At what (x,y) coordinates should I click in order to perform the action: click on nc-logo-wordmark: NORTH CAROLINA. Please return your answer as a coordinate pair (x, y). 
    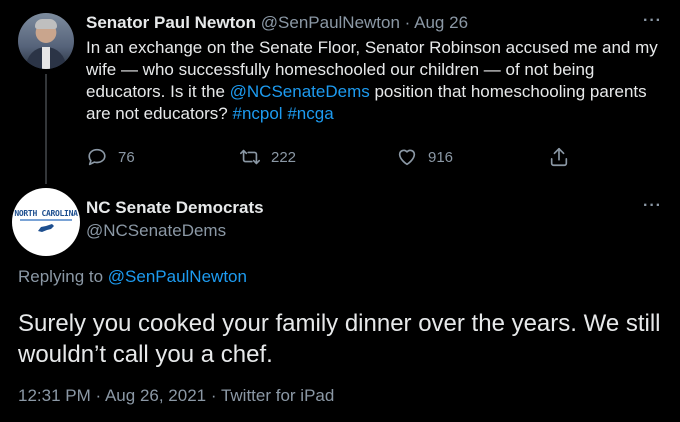
    Looking at the image, I should click on (46, 213).